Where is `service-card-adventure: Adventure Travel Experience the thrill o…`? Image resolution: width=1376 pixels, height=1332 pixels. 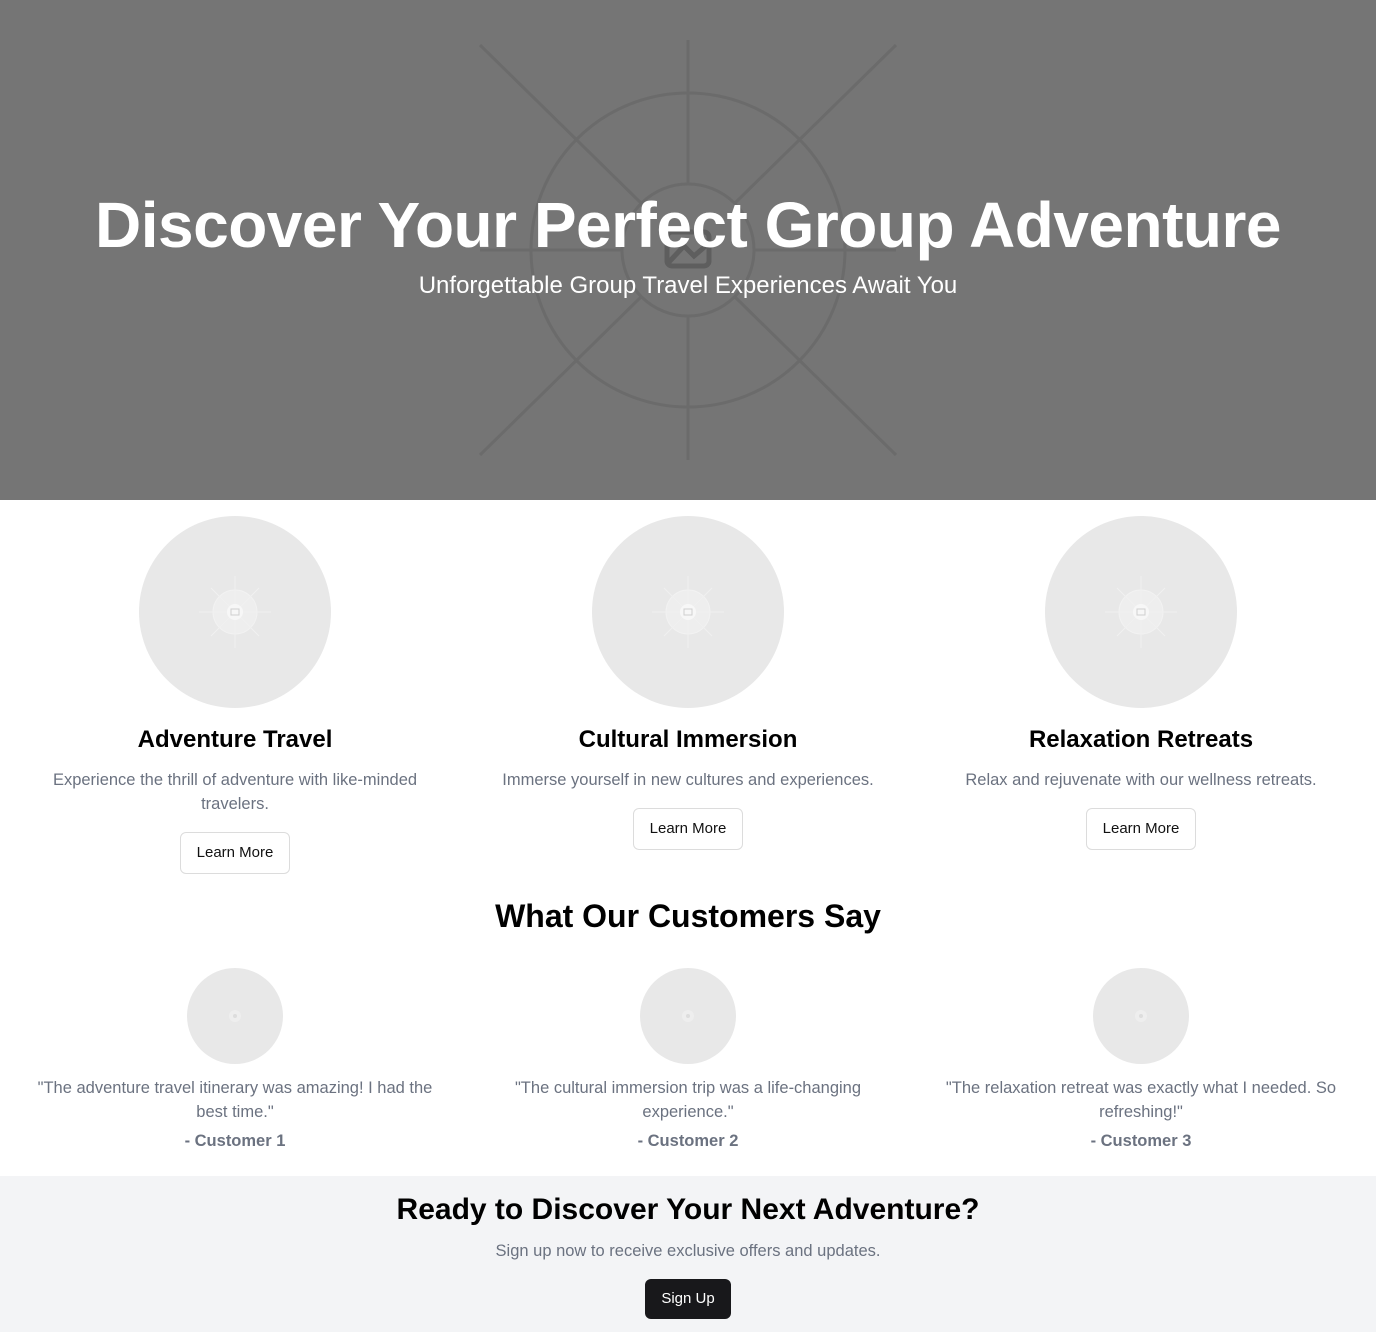 service-card-adventure: Adventure Travel Experience the thrill o… is located at coordinates (235, 695).